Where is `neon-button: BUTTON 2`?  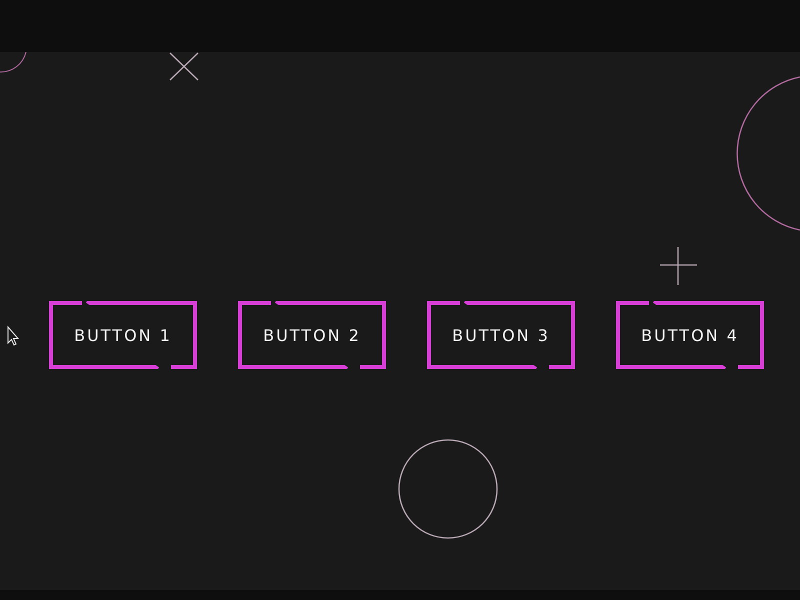 neon-button: BUTTON 2 is located at coordinates (312, 335).